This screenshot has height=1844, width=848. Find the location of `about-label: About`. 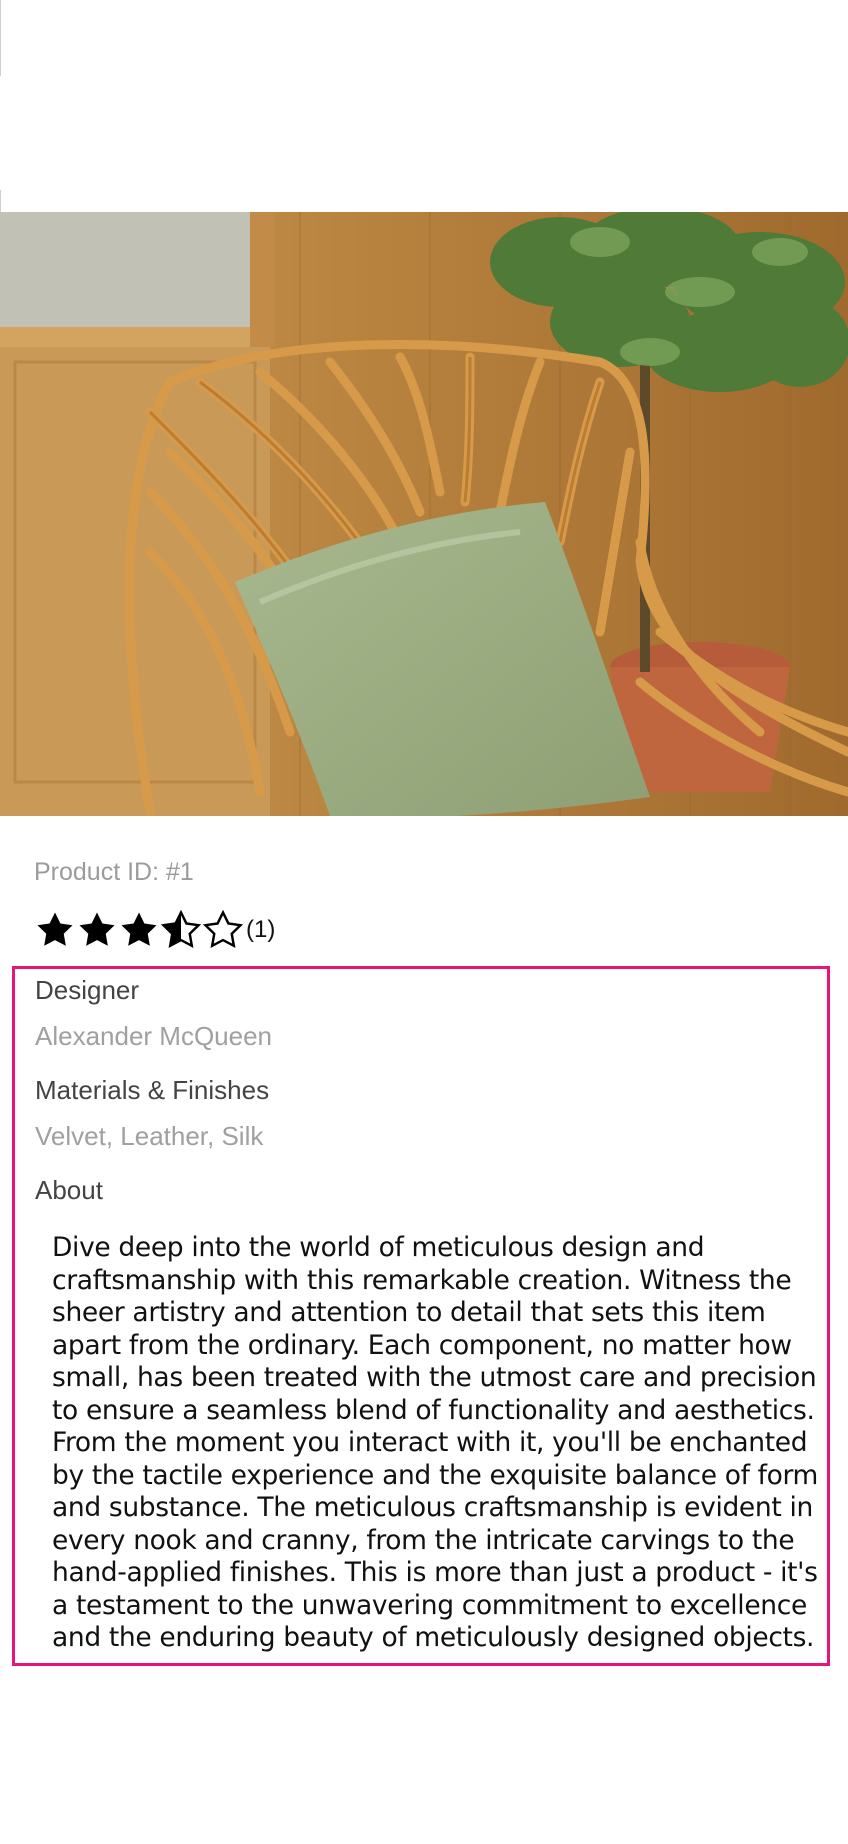

about-label: About is located at coordinates (69, 1190).